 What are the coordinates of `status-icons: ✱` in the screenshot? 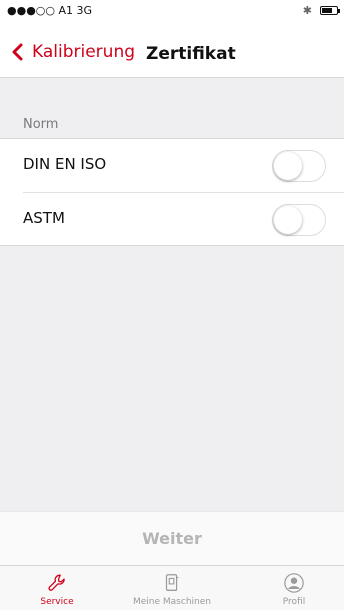 It's located at (321, 10).